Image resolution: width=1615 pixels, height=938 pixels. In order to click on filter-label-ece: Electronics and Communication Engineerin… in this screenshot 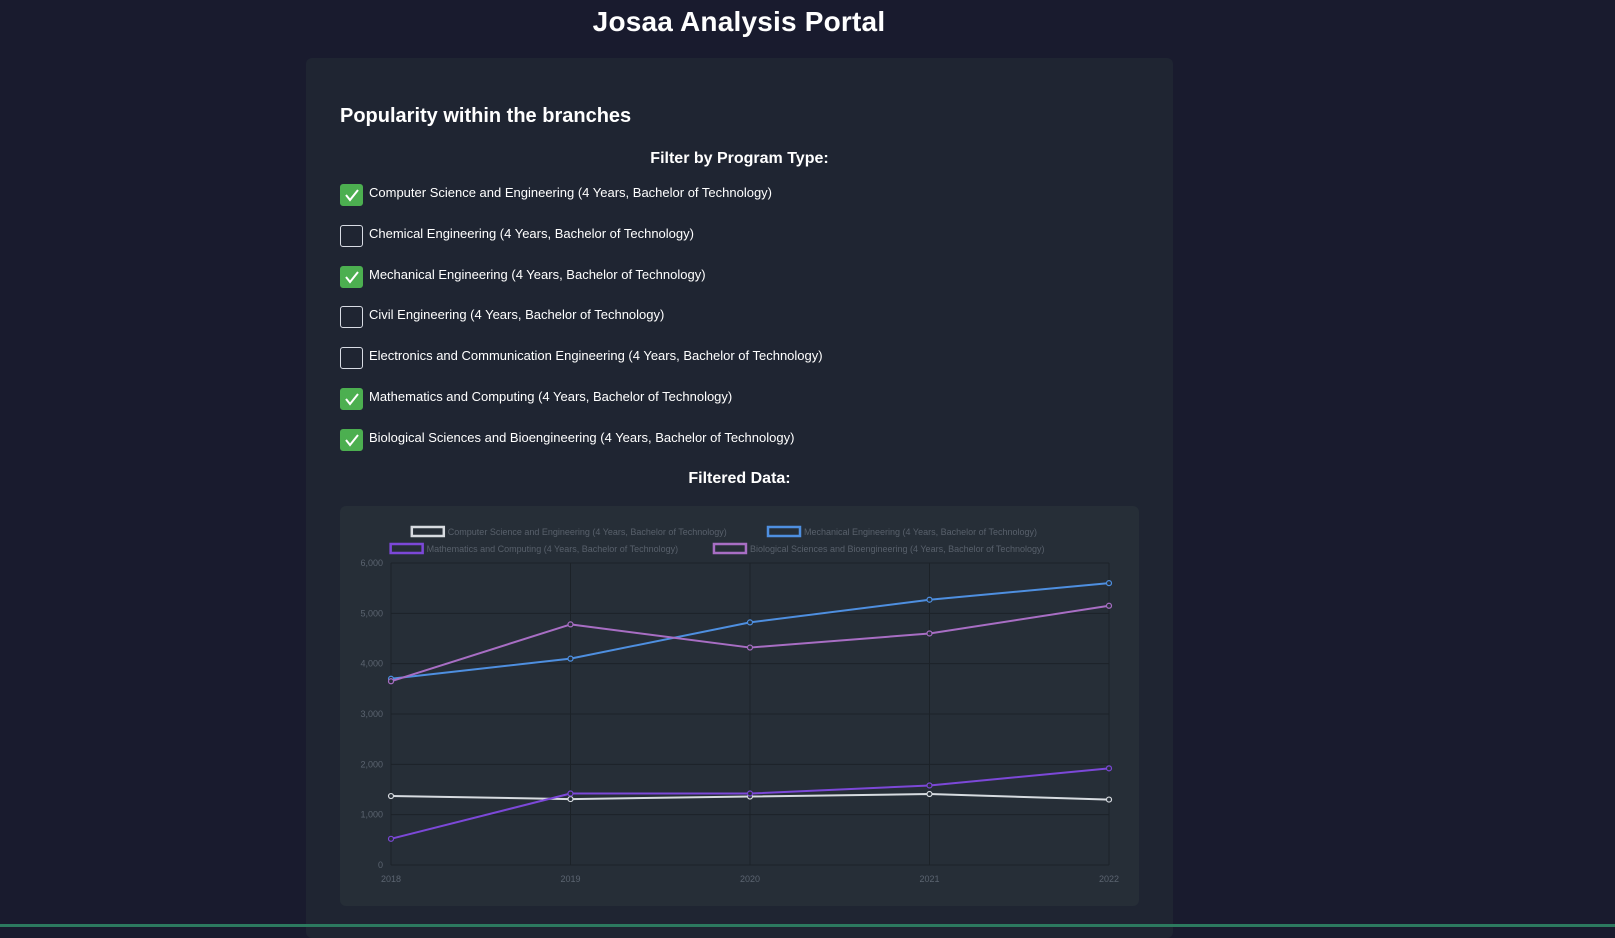, I will do `click(596, 355)`.